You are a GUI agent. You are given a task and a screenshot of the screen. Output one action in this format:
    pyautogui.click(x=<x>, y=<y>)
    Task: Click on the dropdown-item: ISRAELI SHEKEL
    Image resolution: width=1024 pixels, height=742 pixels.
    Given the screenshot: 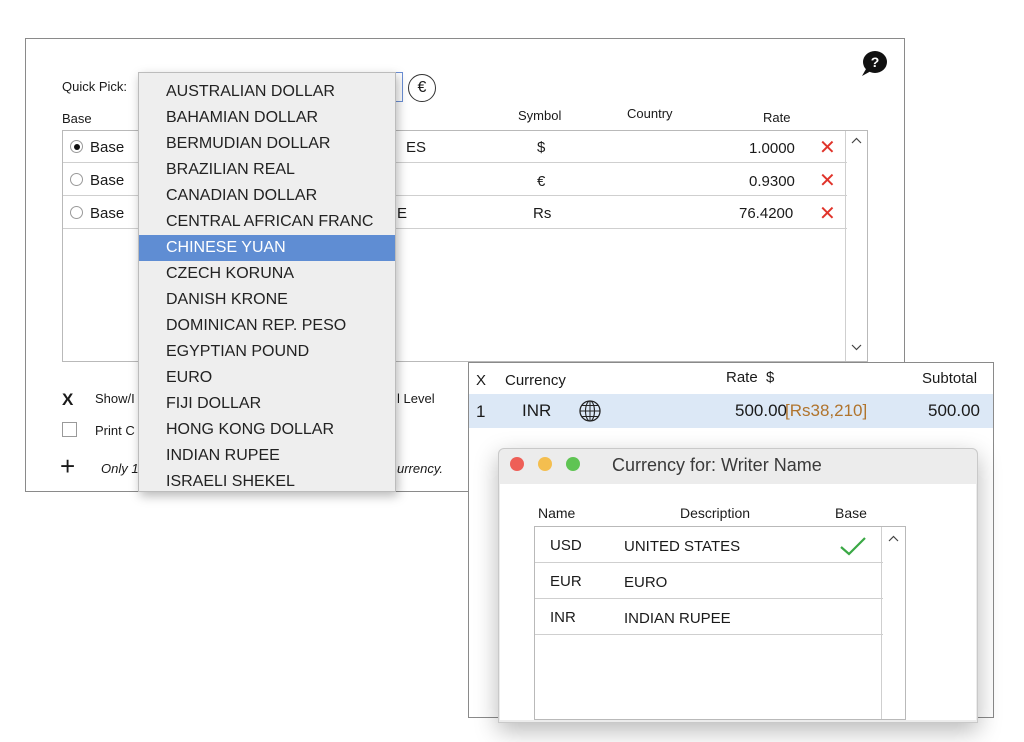 What is the action you would take?
    pyautogui.click(x=267, y=480)
    